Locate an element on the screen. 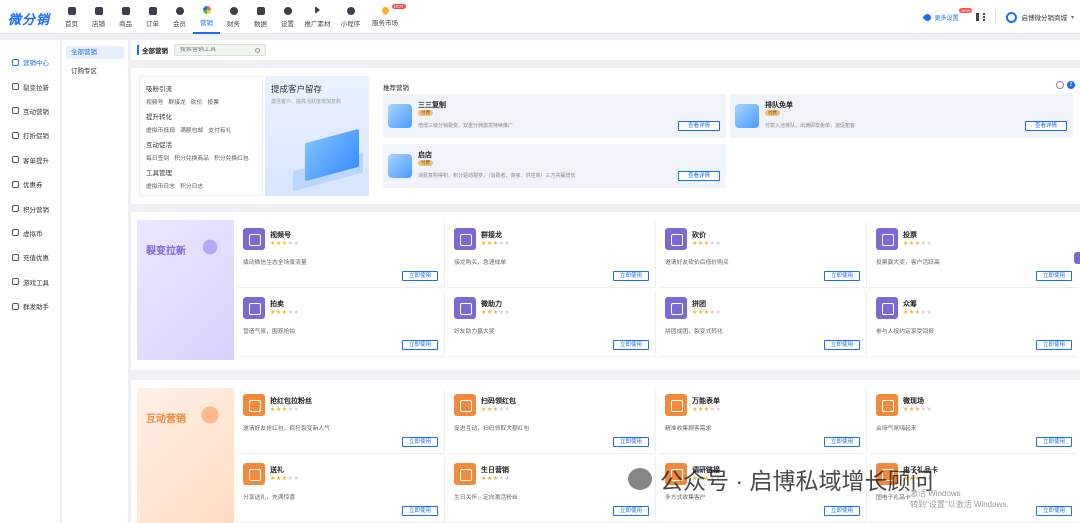 This screenshot has height=523, width=1080. nav-marketing: 营销 is located at coordinates (206, 17).